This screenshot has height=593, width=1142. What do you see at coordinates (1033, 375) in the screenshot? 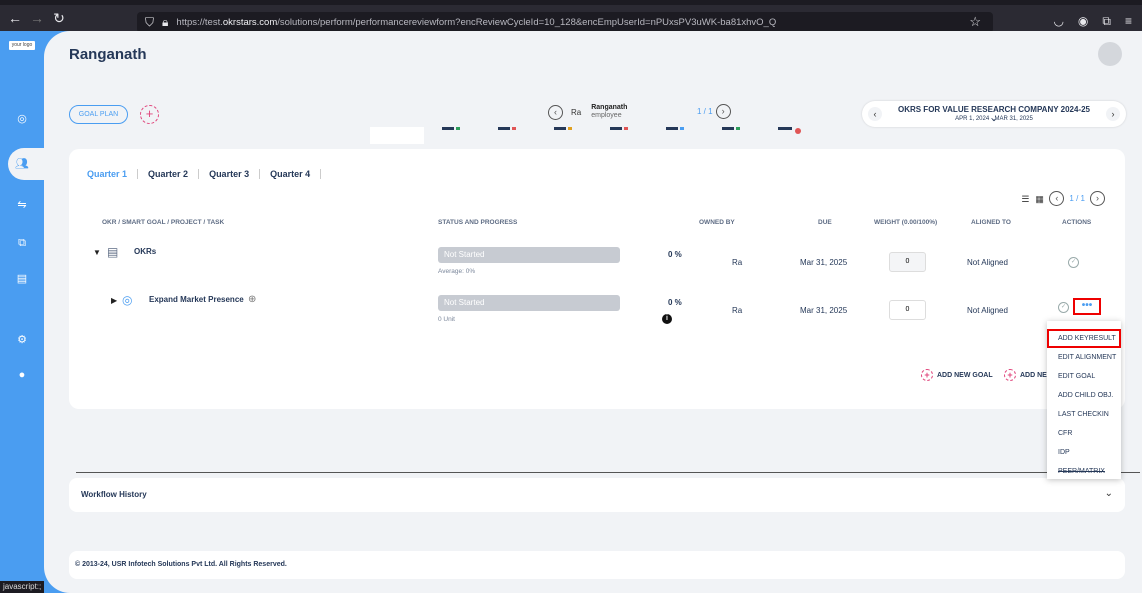
I see `add-new-truncated-label: ADD NE` at bounding box center [1033, 375].